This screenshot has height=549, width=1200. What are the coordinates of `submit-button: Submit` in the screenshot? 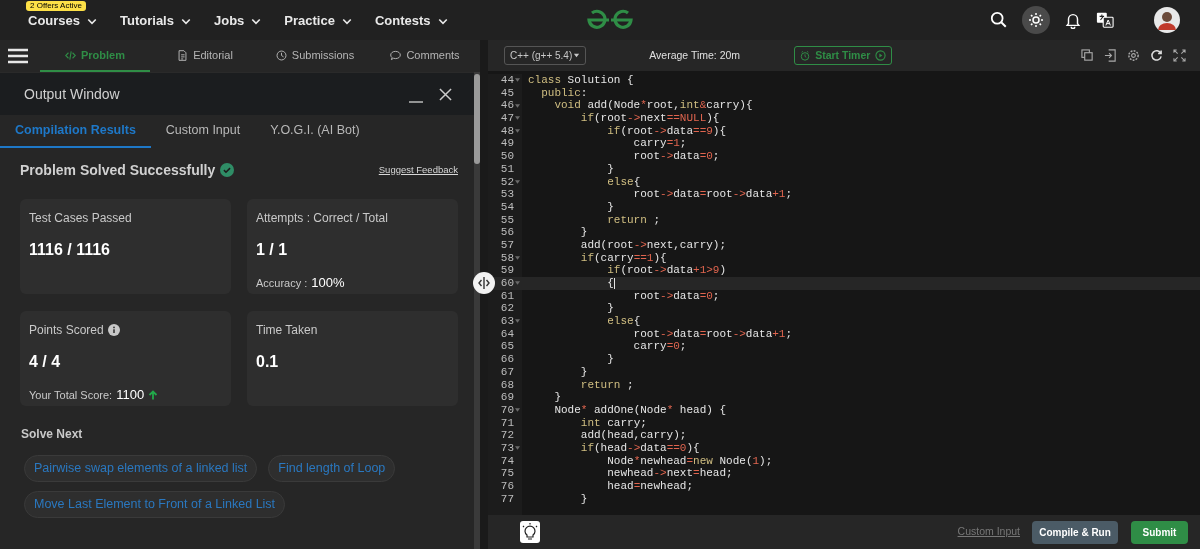 It's located at (1159, 532).